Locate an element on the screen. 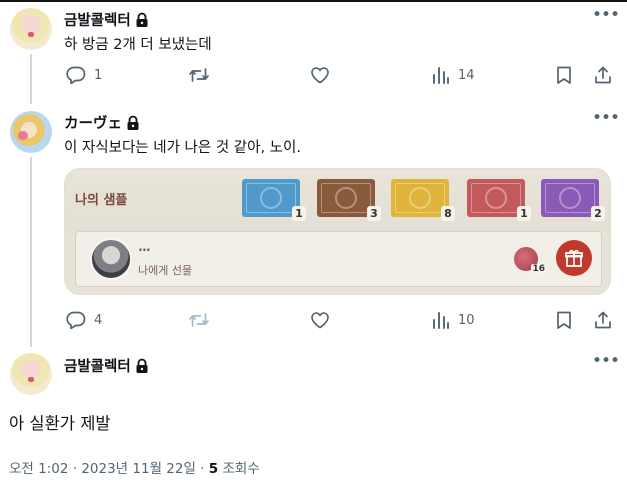  author-name-text: カーヴェ is located at coordinates (93, 124).